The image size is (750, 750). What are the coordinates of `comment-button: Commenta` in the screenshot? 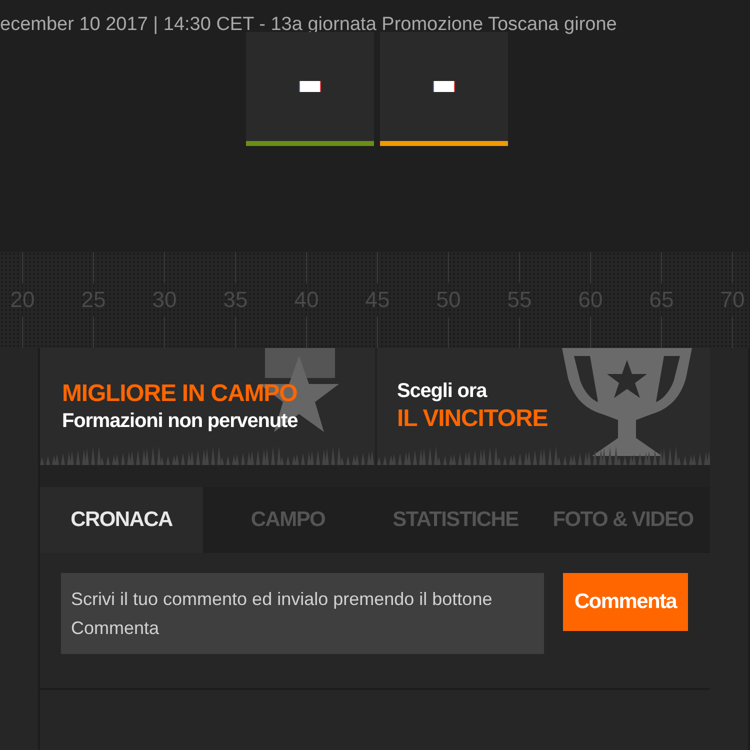 It's located at (625, 602).